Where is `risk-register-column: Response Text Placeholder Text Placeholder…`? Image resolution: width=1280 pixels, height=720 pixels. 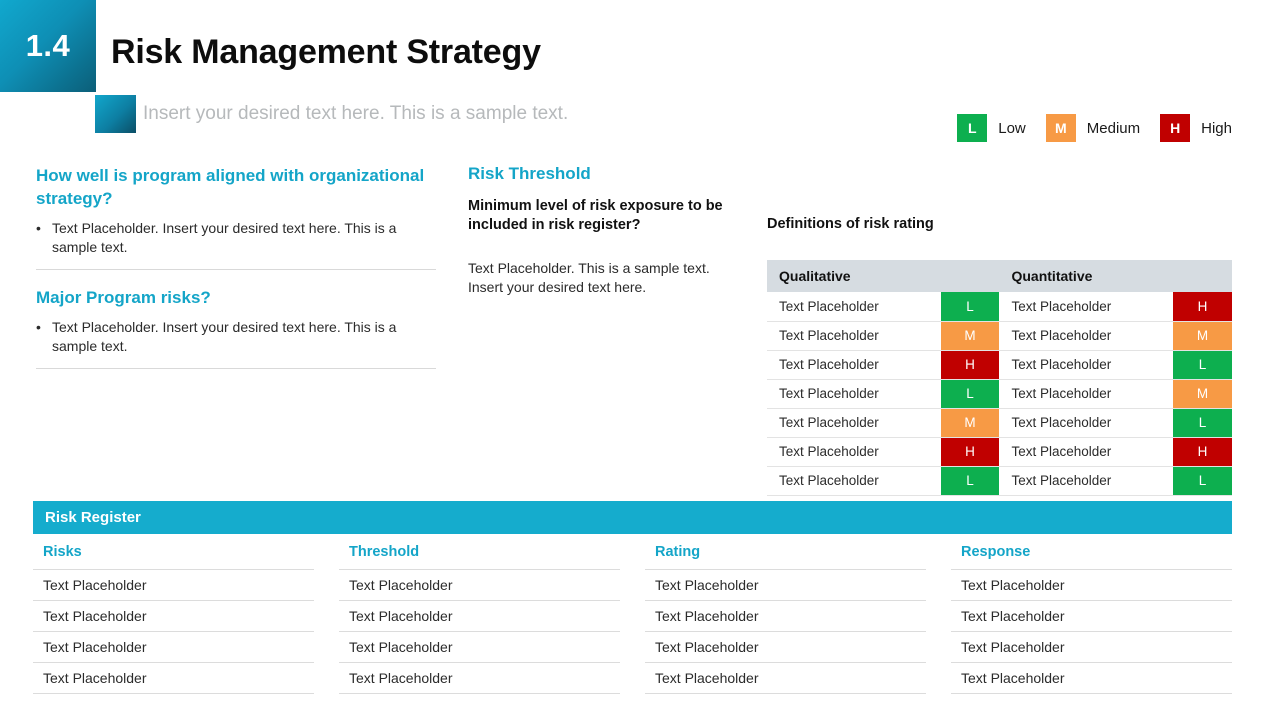 risk-register-column: Response Text Placeholder Text Placeholder… is located at coordinates (1091, 617).